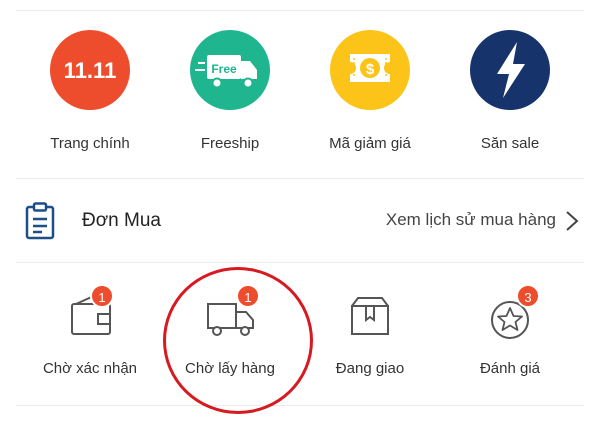 The image size is (600, 435). Describe the element at coordinates (510, 70) in the screenshot. I see `lightning-icon` at that location.